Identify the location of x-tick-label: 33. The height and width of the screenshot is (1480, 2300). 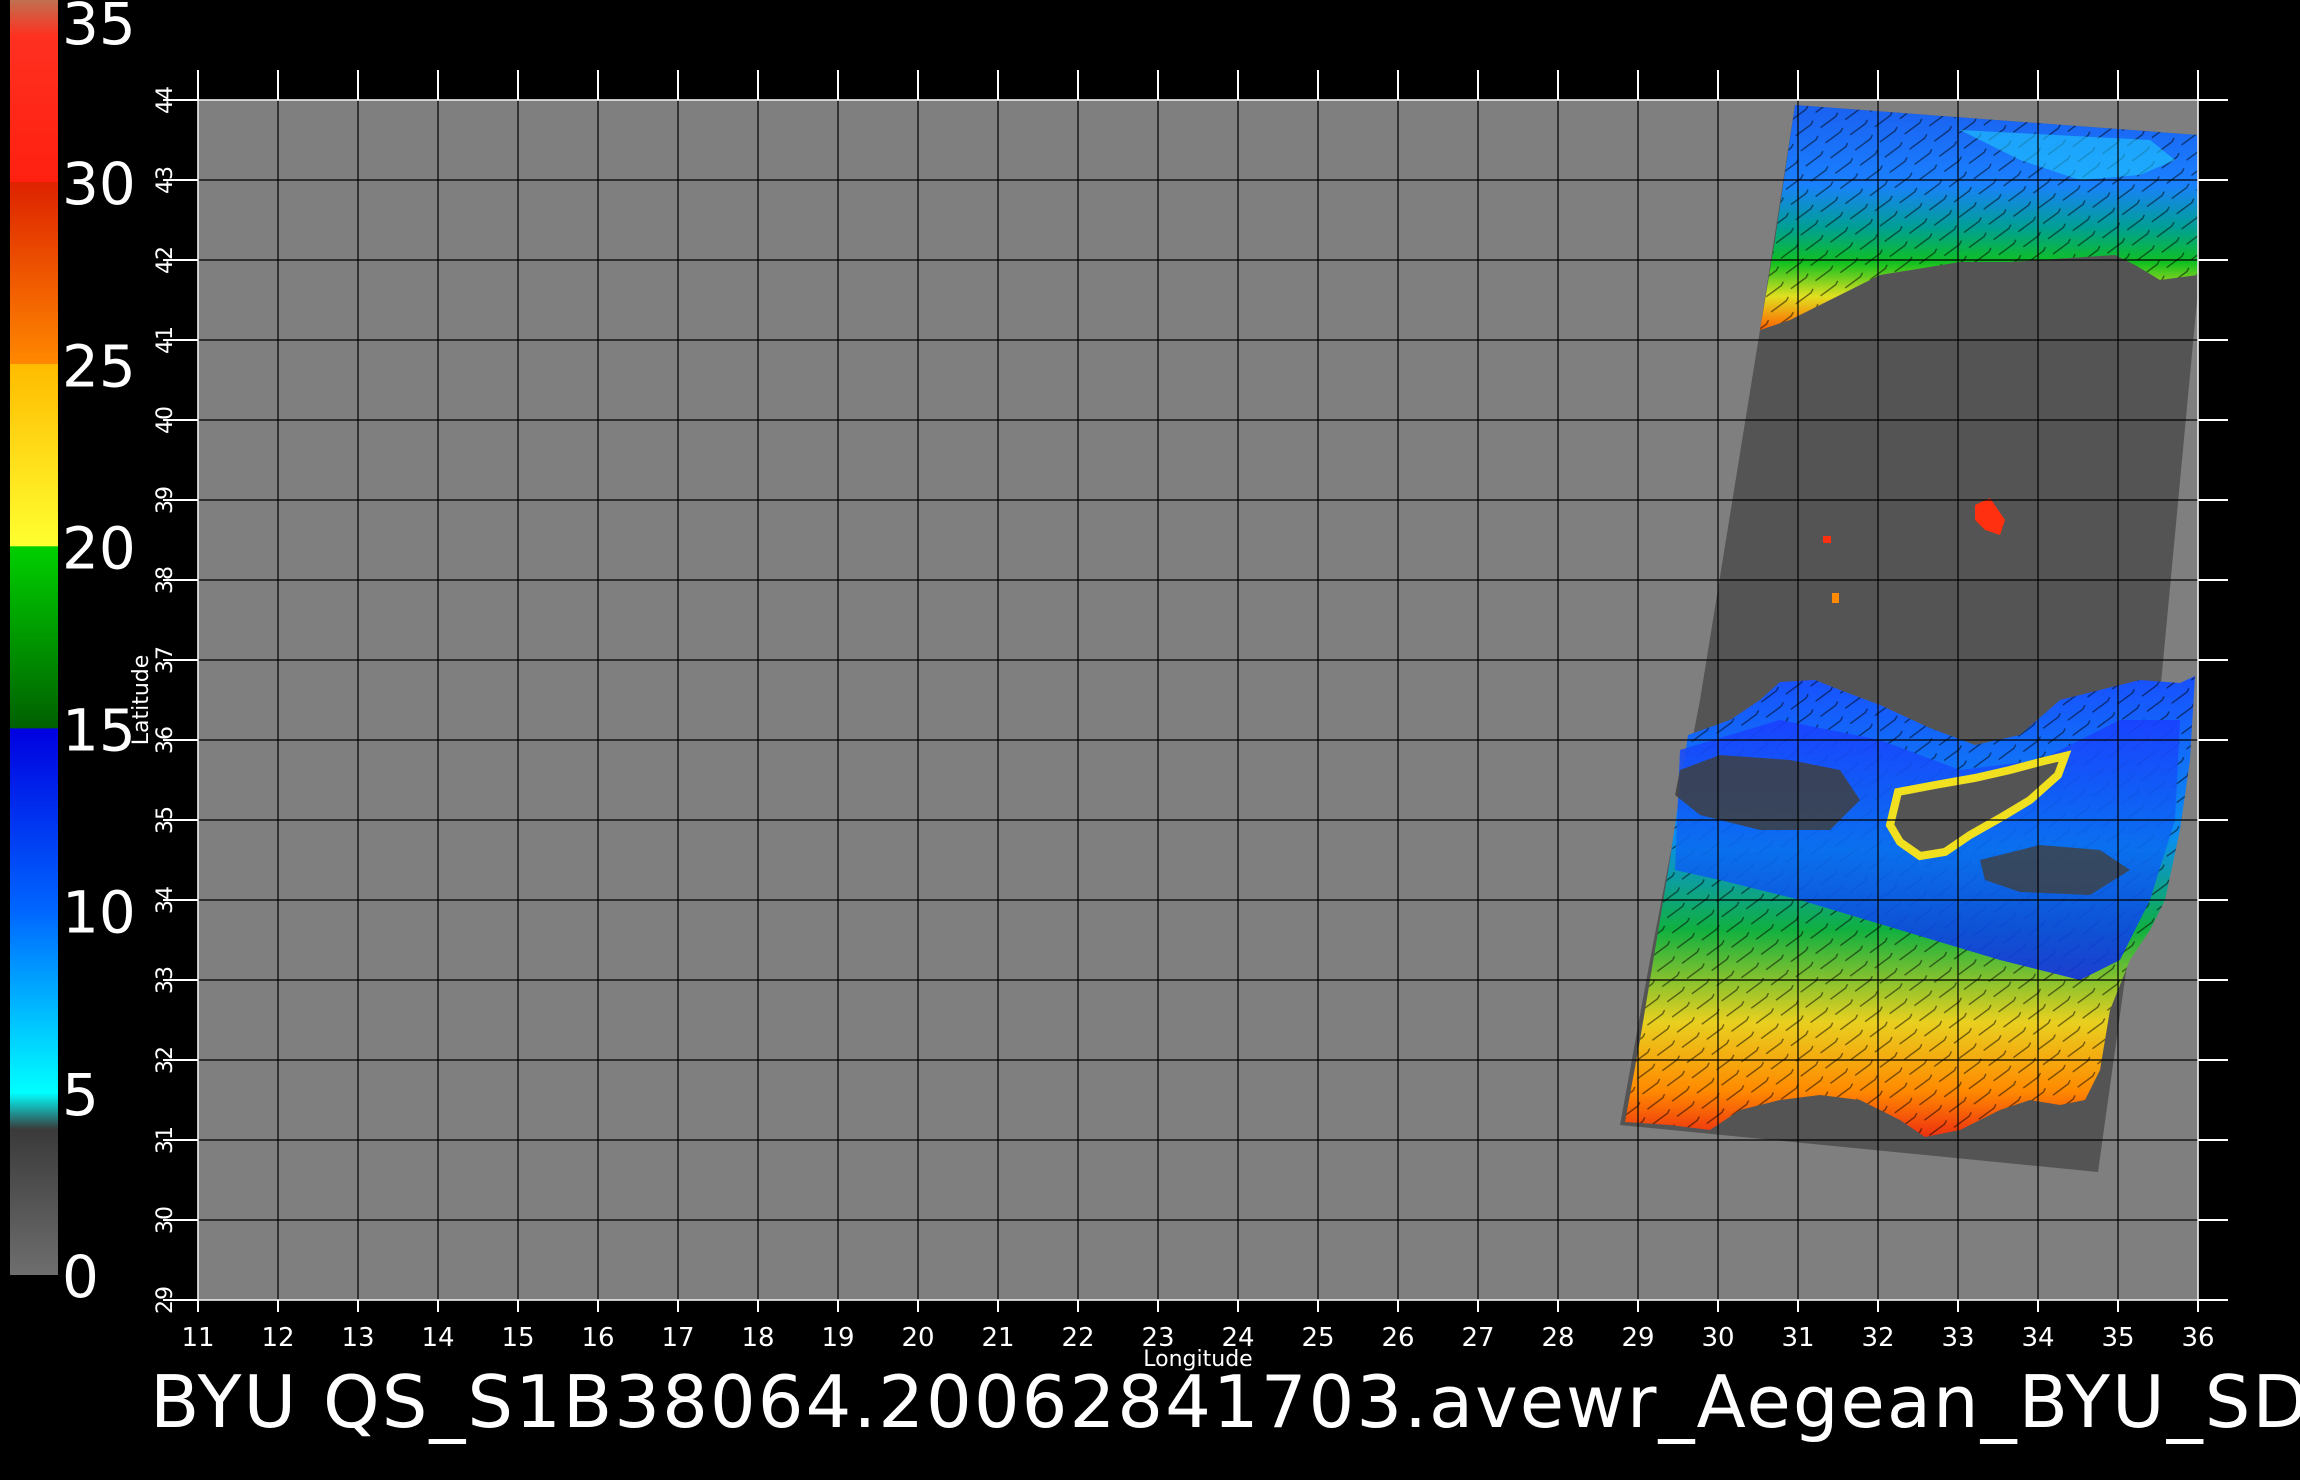
(1957, 1338).